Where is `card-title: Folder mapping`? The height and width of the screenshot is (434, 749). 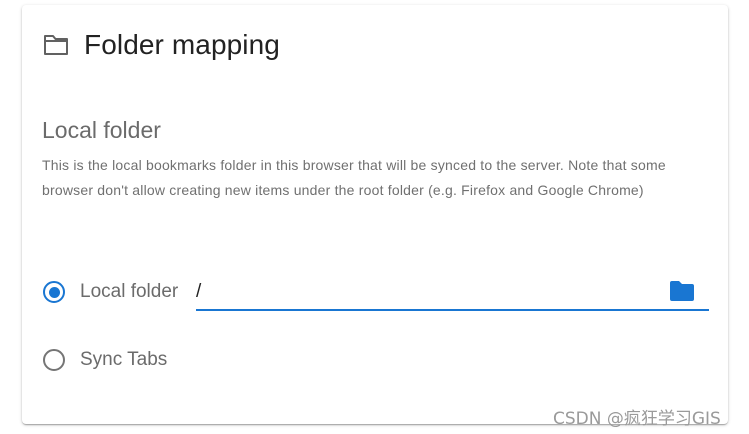
card-title: Folder mapping is located at coordinates (182, 44).